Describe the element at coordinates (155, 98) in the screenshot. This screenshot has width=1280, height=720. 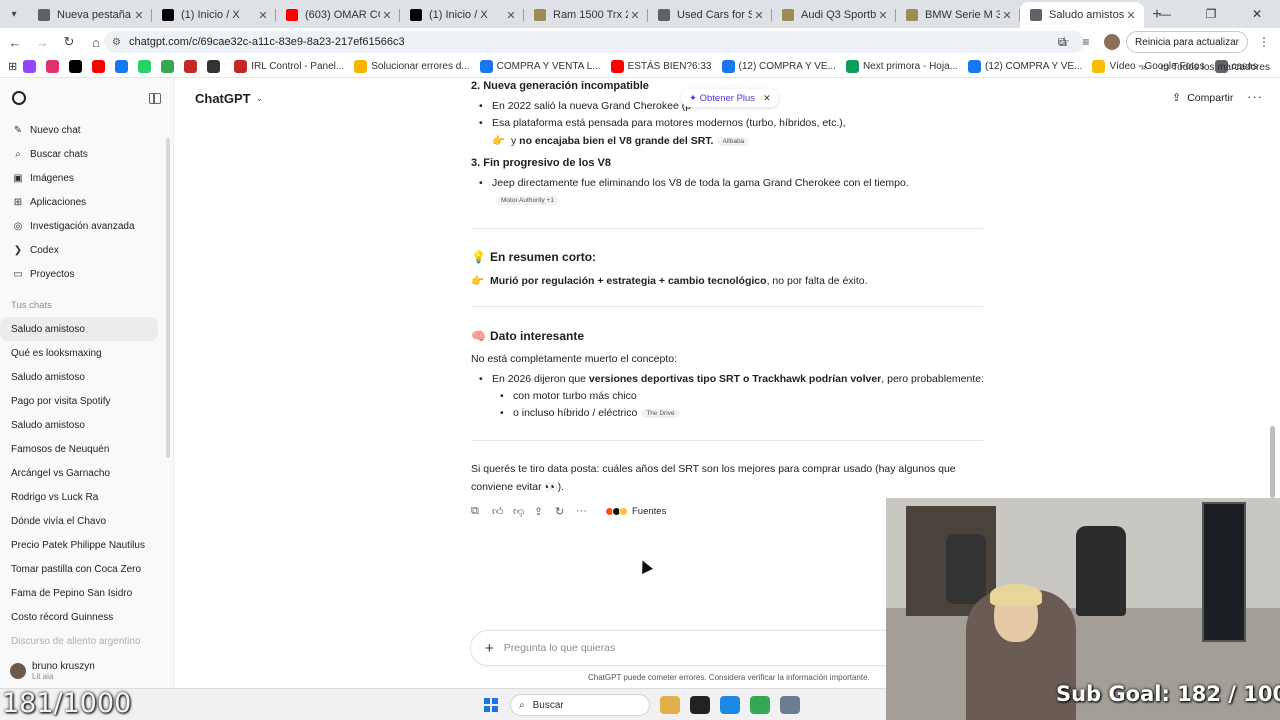
I see `sidebar-toggle-icon` at that location.